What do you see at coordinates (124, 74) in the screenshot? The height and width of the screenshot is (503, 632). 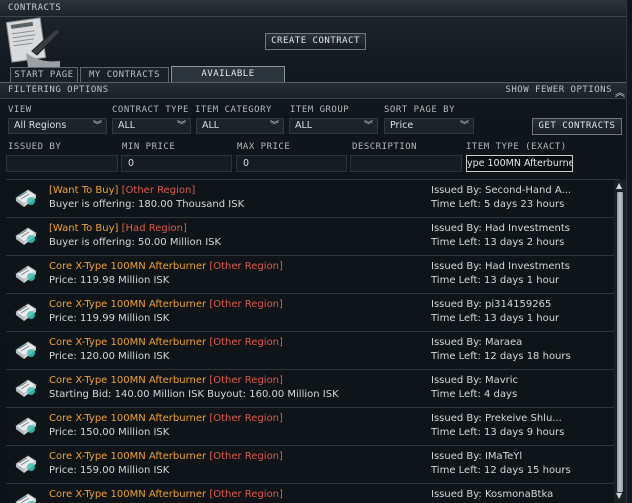 I see `tab-my-contracts: MY CONTRACTS` at bounding box center [124, 74].